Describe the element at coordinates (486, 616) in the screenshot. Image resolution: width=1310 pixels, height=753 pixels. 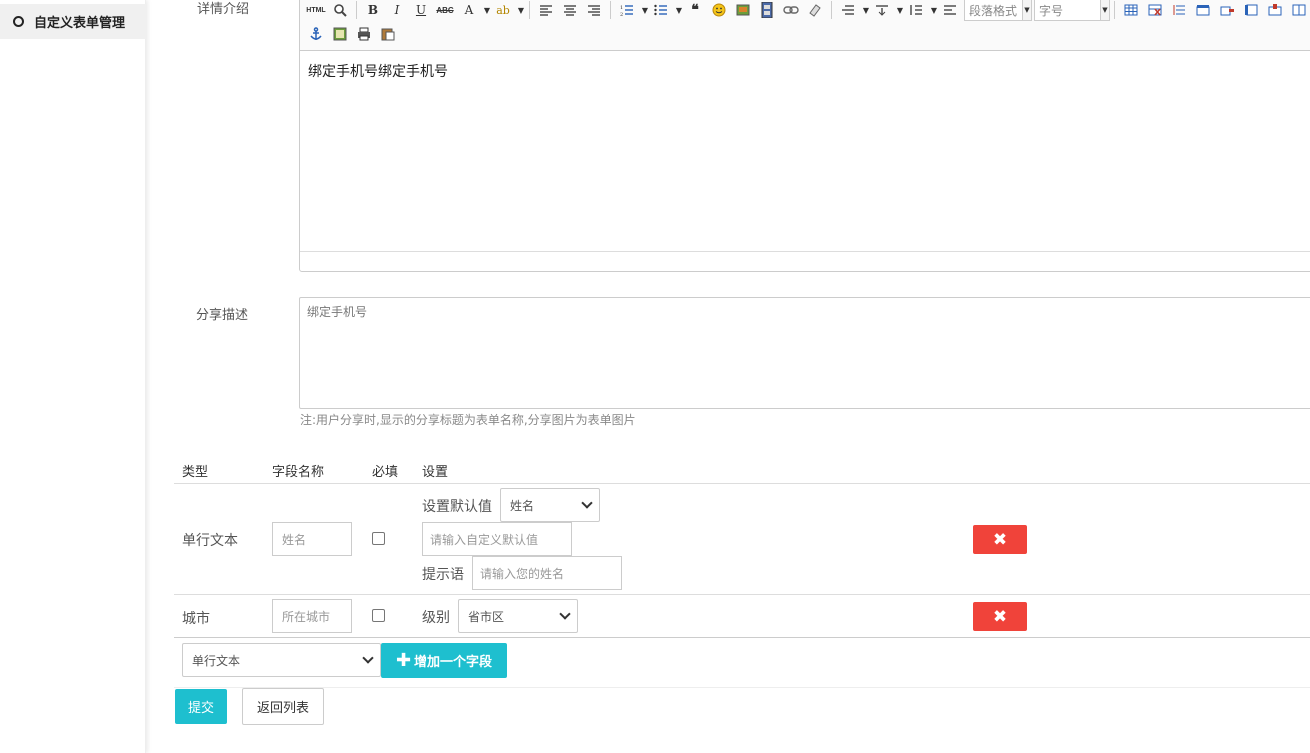
I see `level-select-value: 省市区` at that location.